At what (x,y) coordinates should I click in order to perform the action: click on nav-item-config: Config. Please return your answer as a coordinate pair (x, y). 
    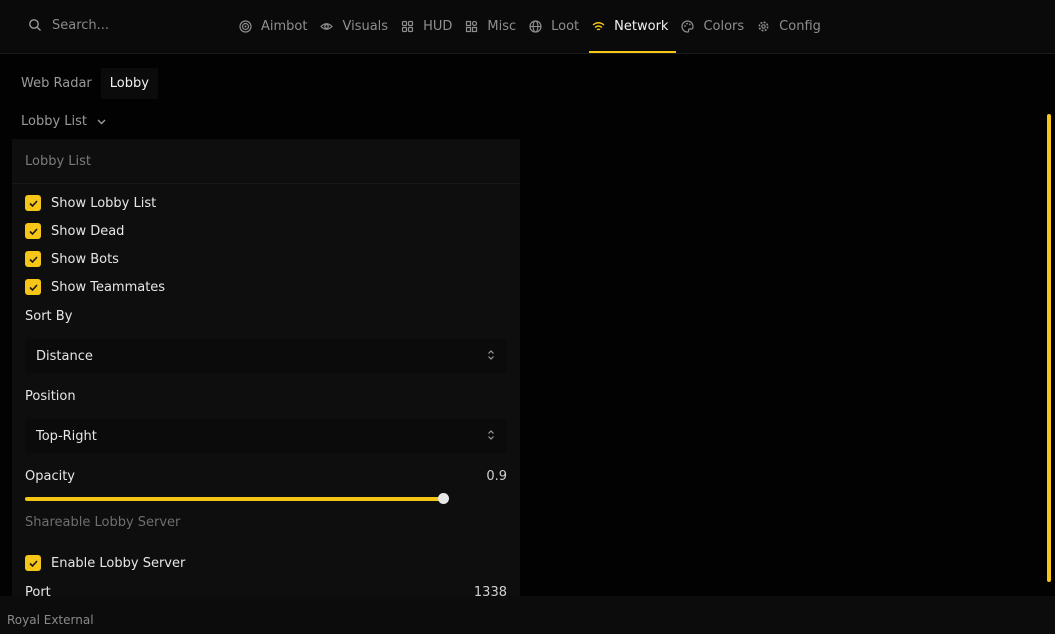
    Looking at the image, I should click on (791, 26).